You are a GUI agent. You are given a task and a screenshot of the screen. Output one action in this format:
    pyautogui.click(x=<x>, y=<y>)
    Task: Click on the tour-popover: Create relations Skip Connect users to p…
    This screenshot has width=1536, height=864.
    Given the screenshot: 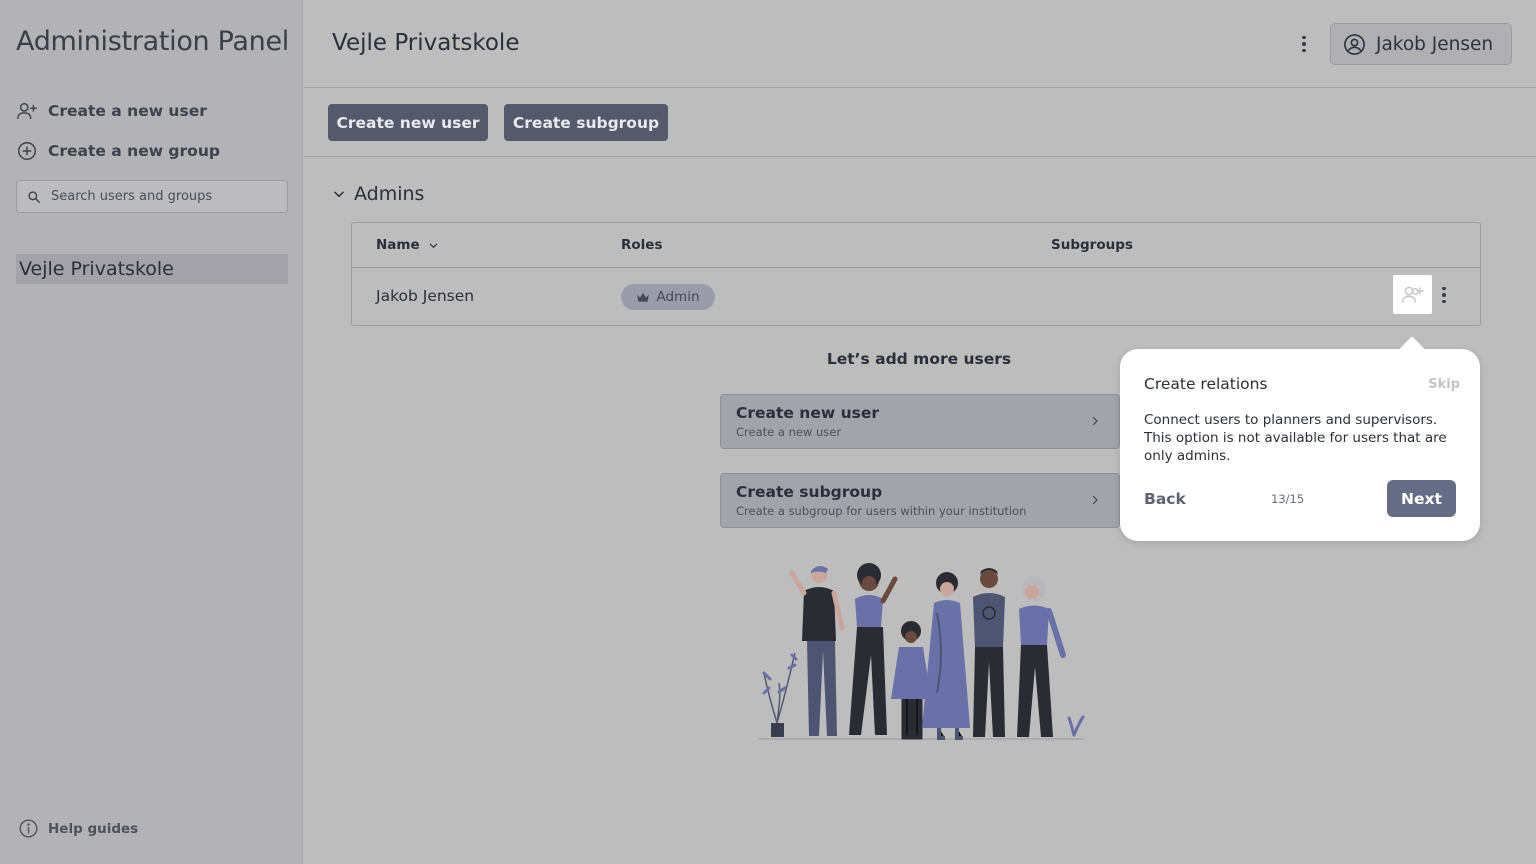 What is the action you would take?
    pyautogui.click(x=1300, y=445)
    